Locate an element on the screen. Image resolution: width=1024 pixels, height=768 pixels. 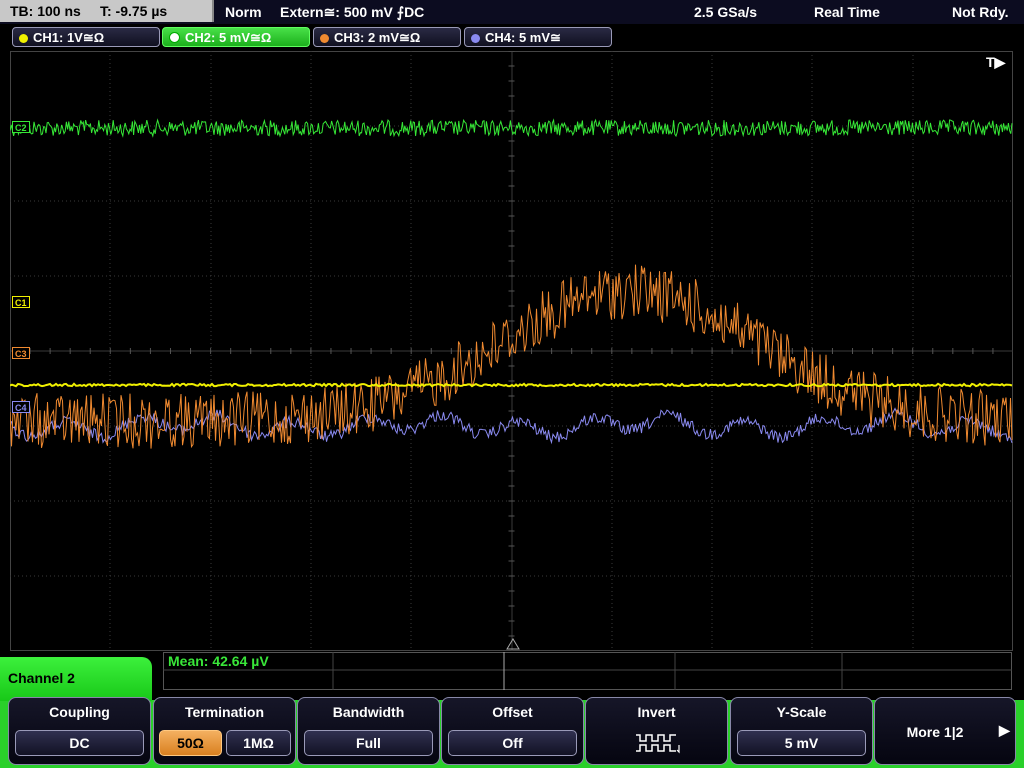
channel-tab-4: CH4: 5 mV≅ is located at coordinates (538, 37).